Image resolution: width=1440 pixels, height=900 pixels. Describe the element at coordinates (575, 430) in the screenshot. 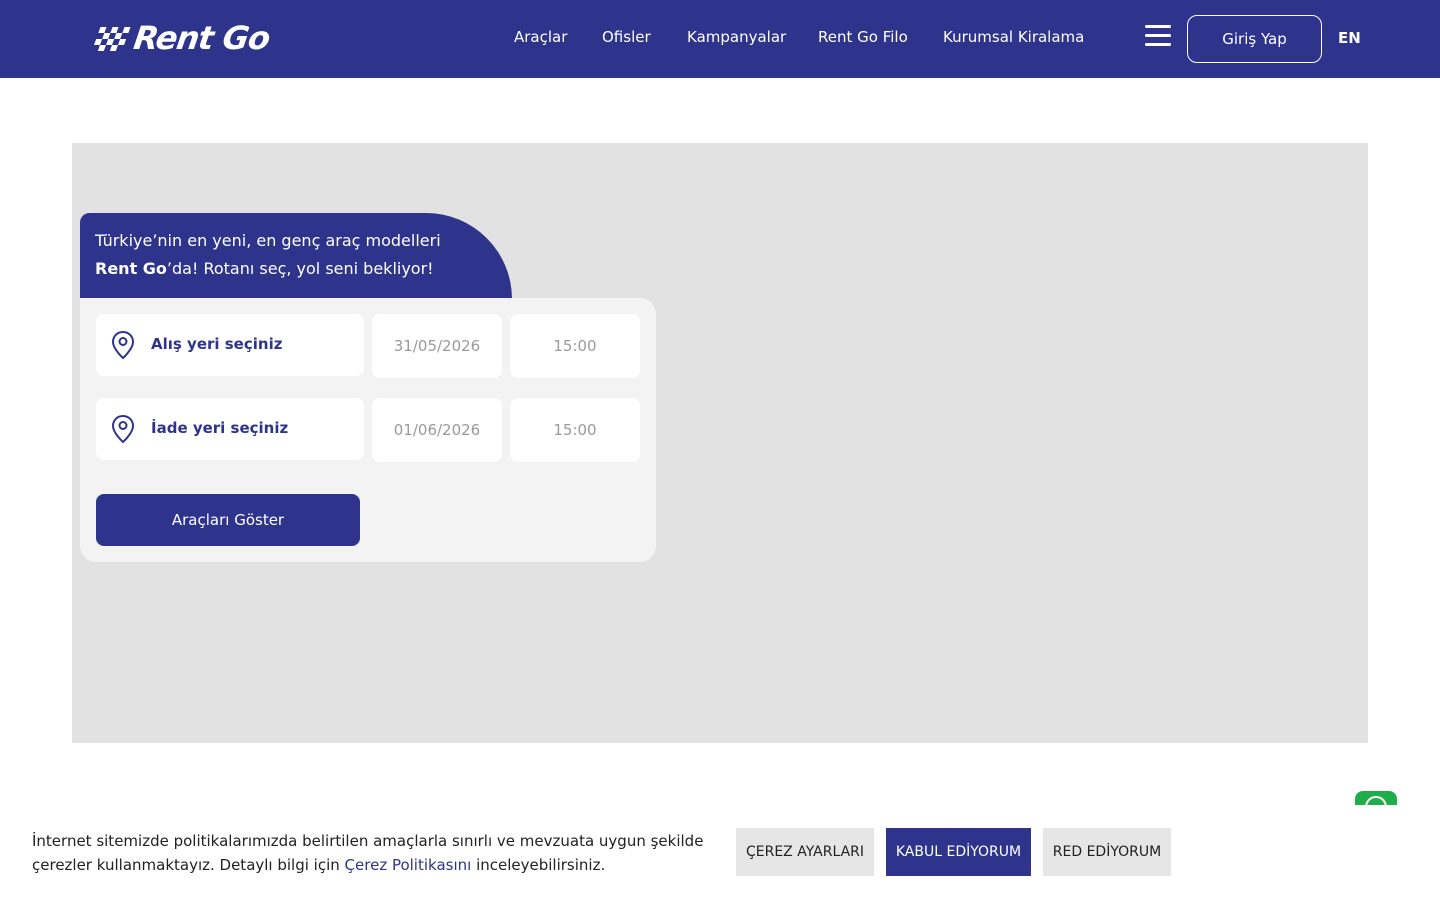

I see `return-time-field: 15:00` at that location.